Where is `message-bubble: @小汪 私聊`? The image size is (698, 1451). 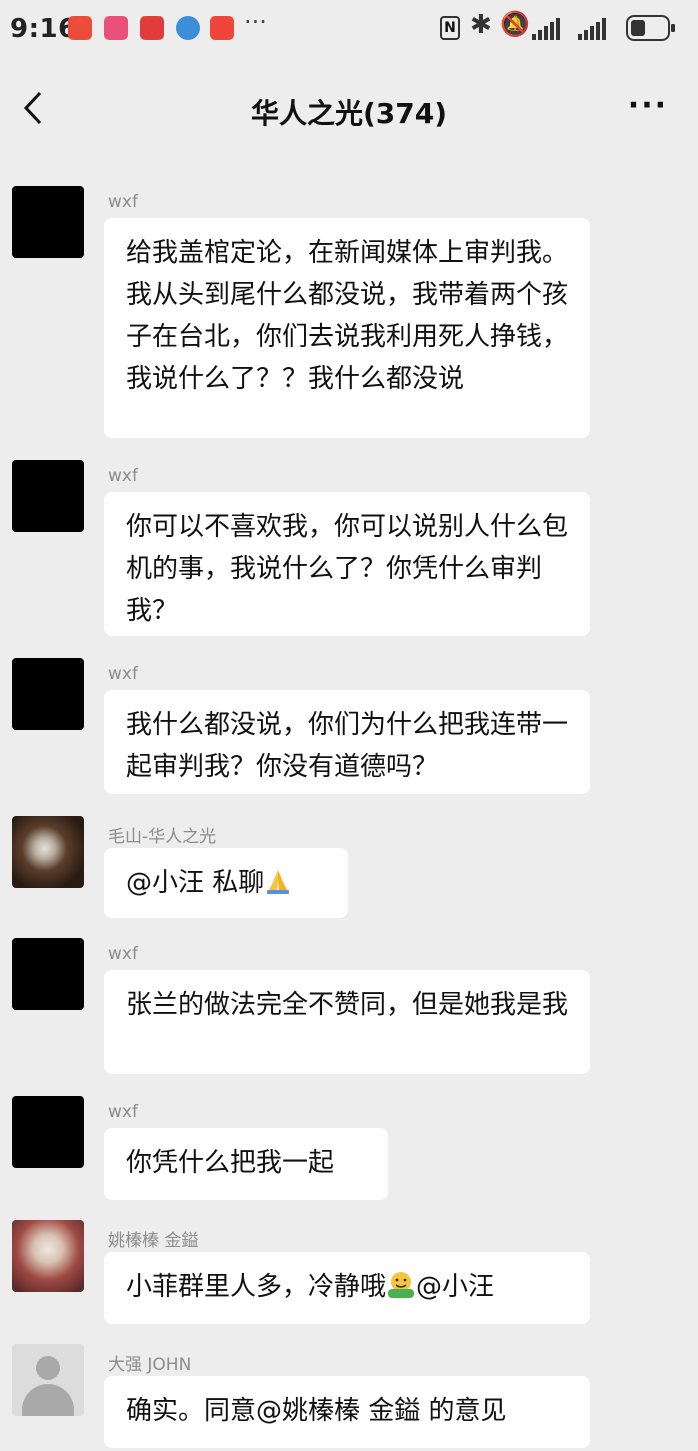 message-bubble: @小汪 私聊 is located at coordinates (226, 883).